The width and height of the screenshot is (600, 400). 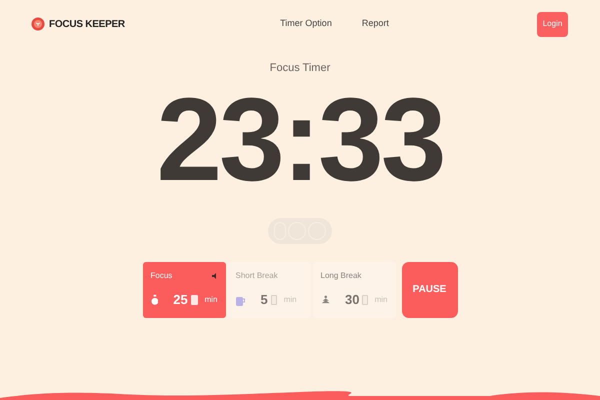 I want to click on timer-display: 23:33, so click(x=300, y=139).